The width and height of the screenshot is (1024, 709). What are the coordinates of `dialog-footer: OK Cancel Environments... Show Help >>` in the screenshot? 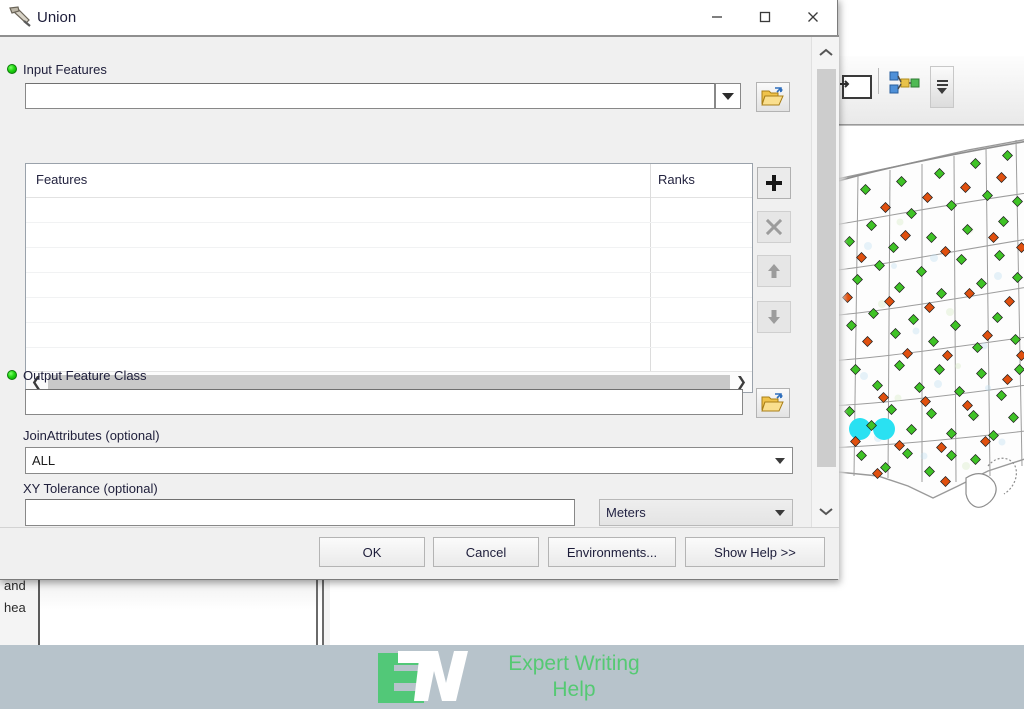 It's located at (419, 553).